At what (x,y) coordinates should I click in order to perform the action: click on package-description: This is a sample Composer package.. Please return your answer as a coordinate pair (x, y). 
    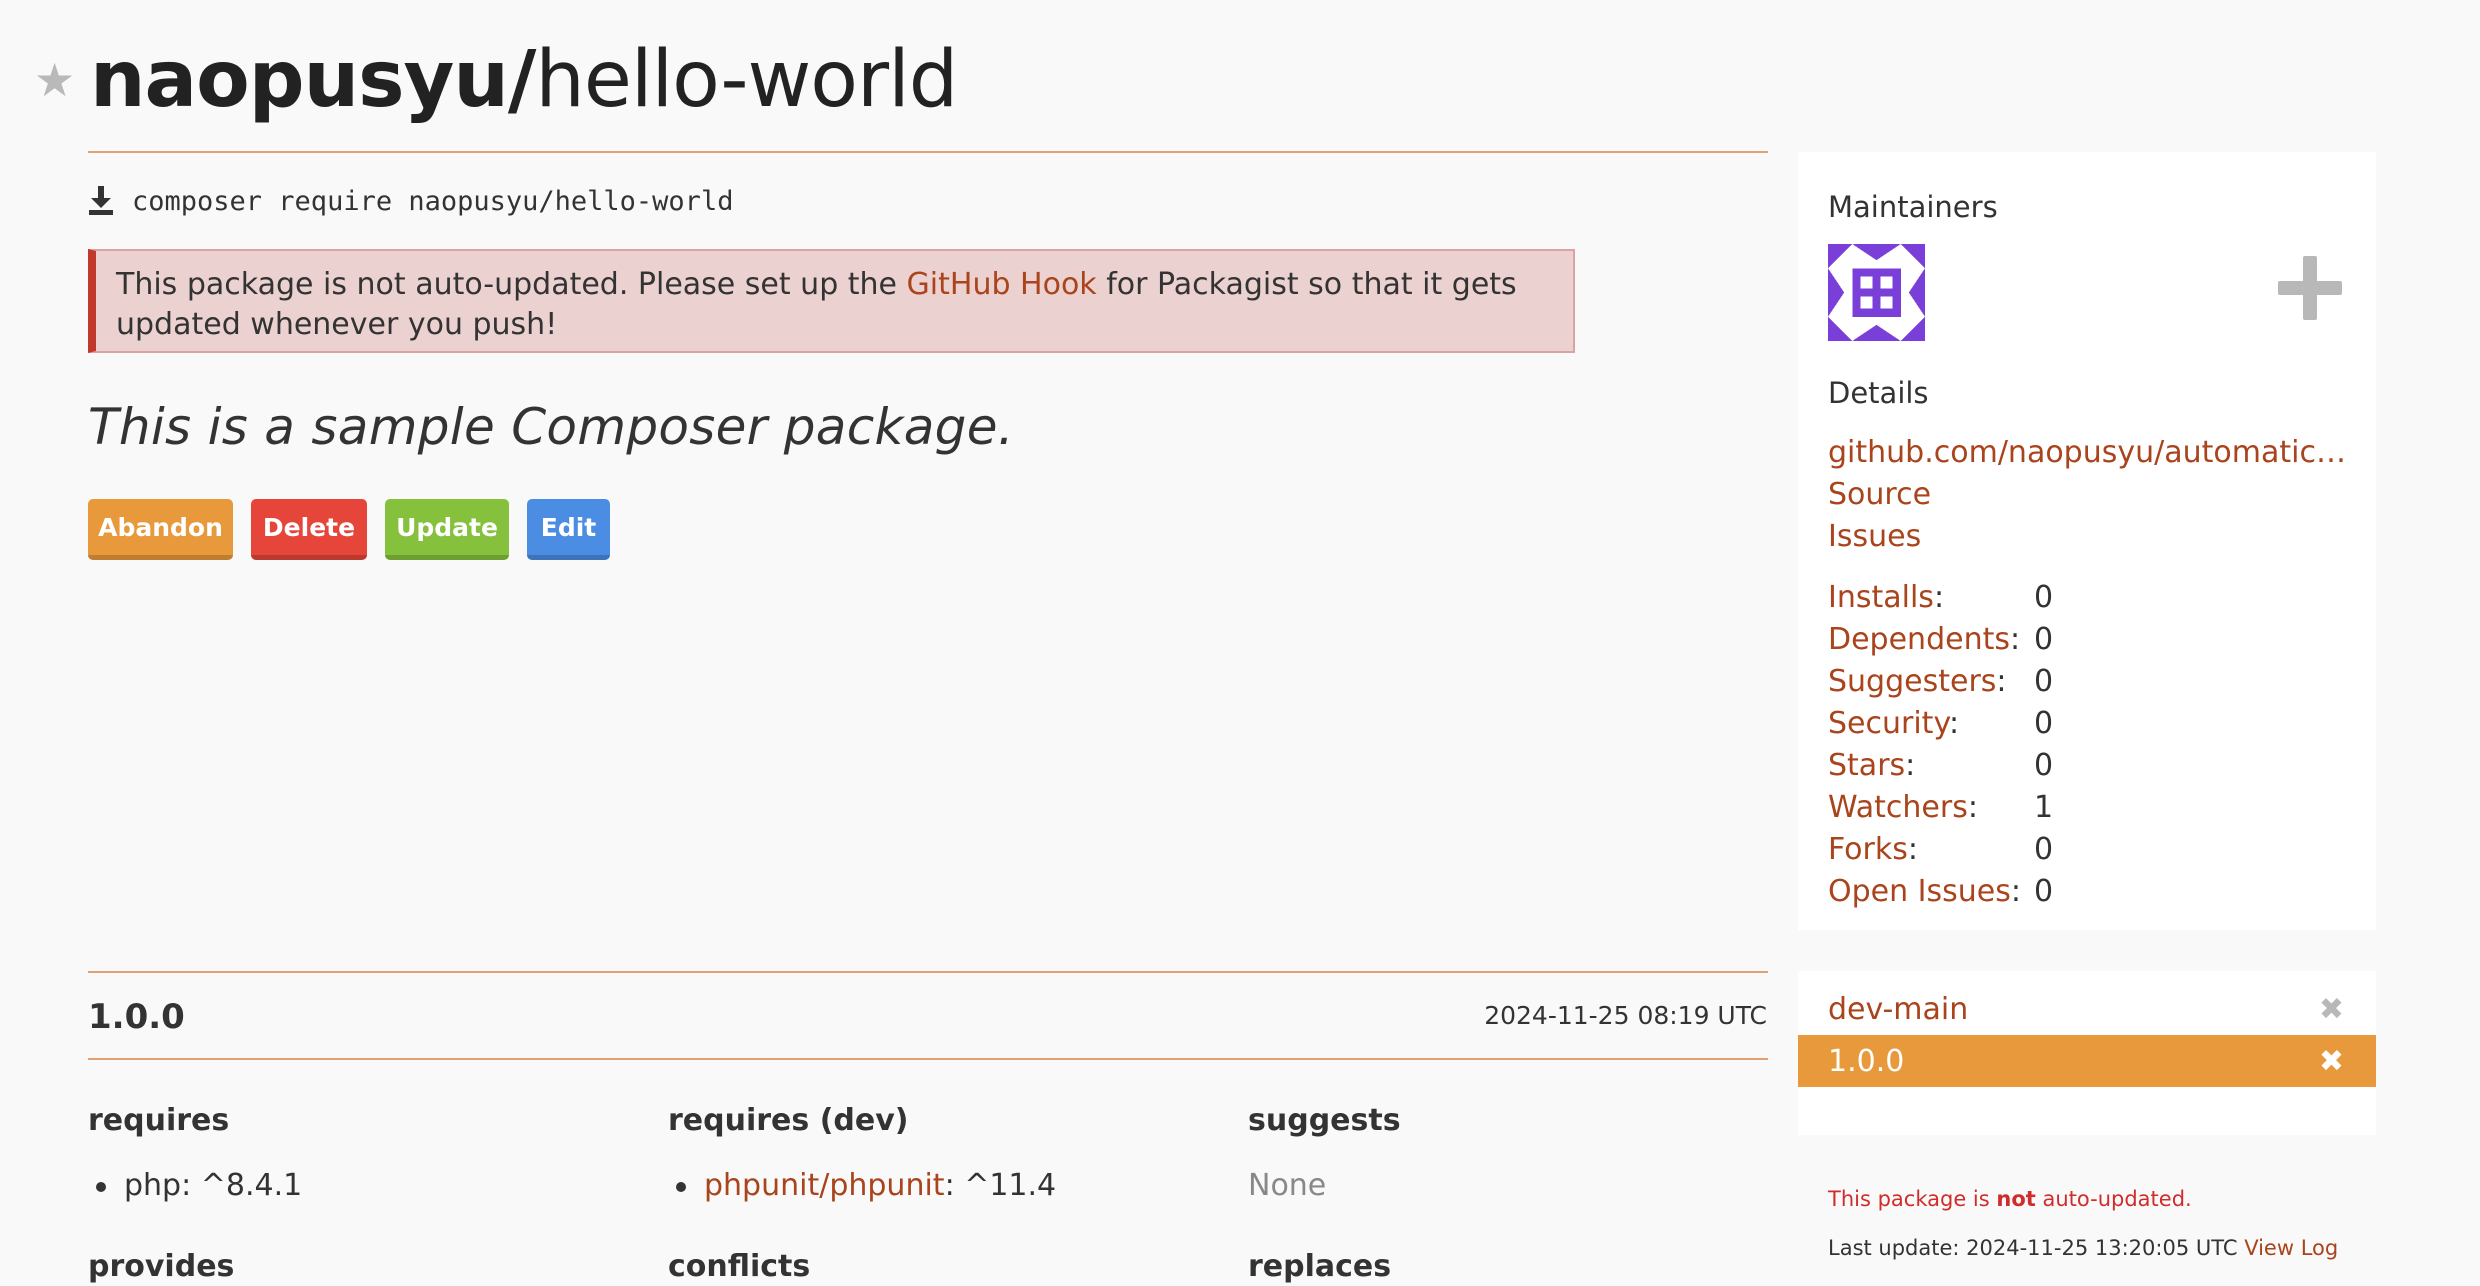
    Looking at the image, I should click on (551, 427).